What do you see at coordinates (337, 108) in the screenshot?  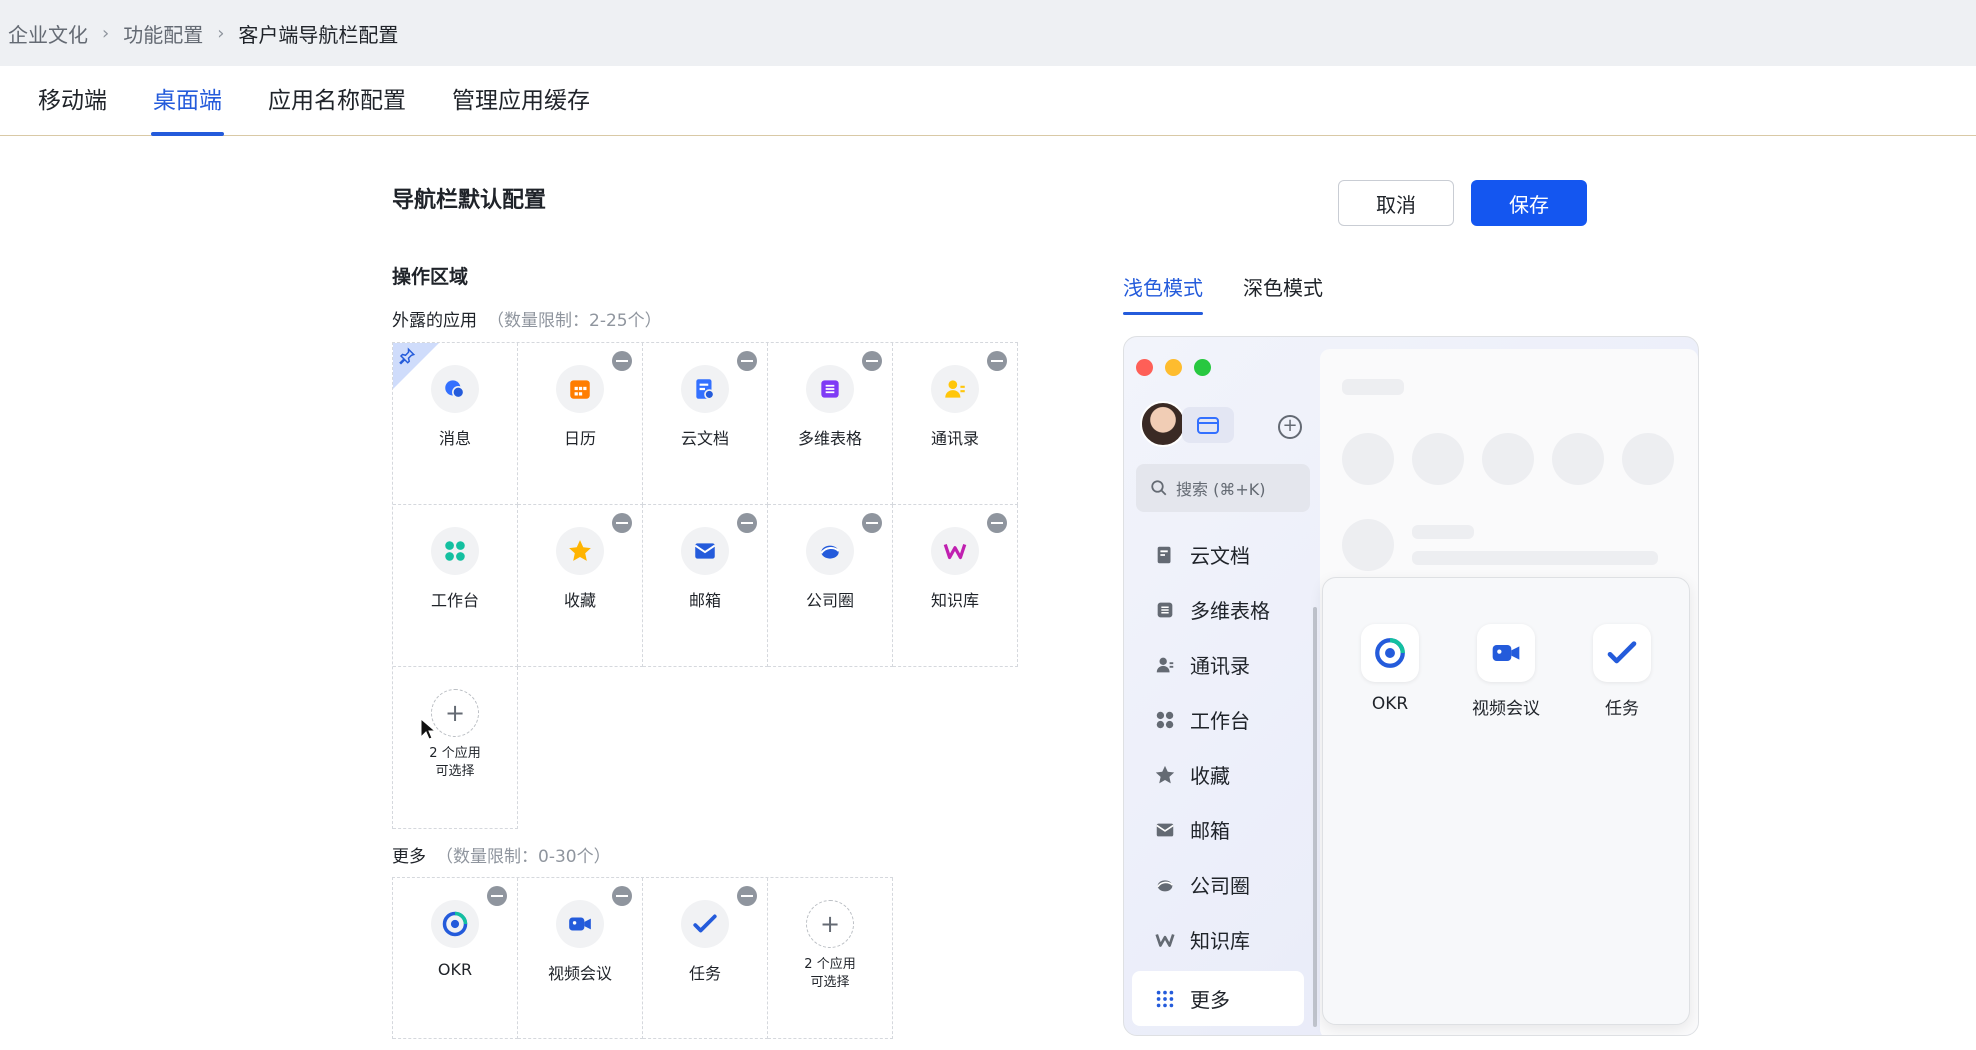 I see `tab-app-name-config: 应用名称配置` at bounding box center [337, 108].